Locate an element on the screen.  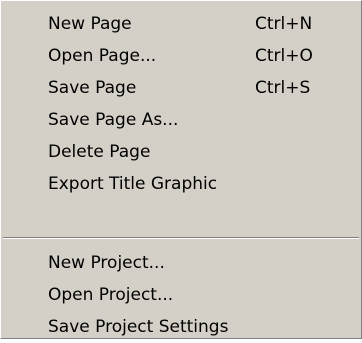
menu-item-new-page: New Page Ctrl+N is located at coordinates (181, 24).